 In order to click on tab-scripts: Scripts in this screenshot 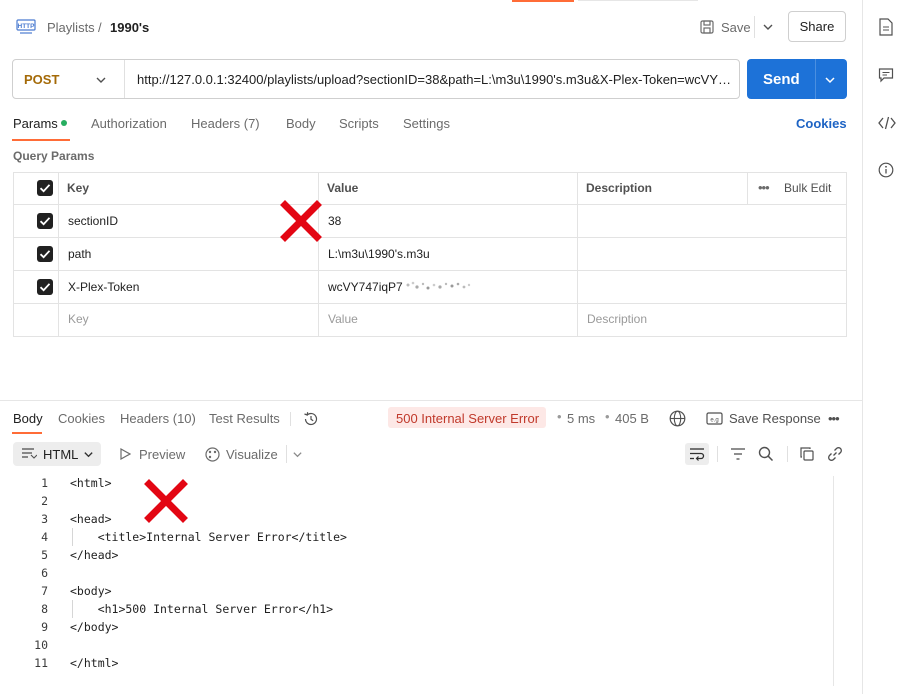, I will do `click(359, 123)`.